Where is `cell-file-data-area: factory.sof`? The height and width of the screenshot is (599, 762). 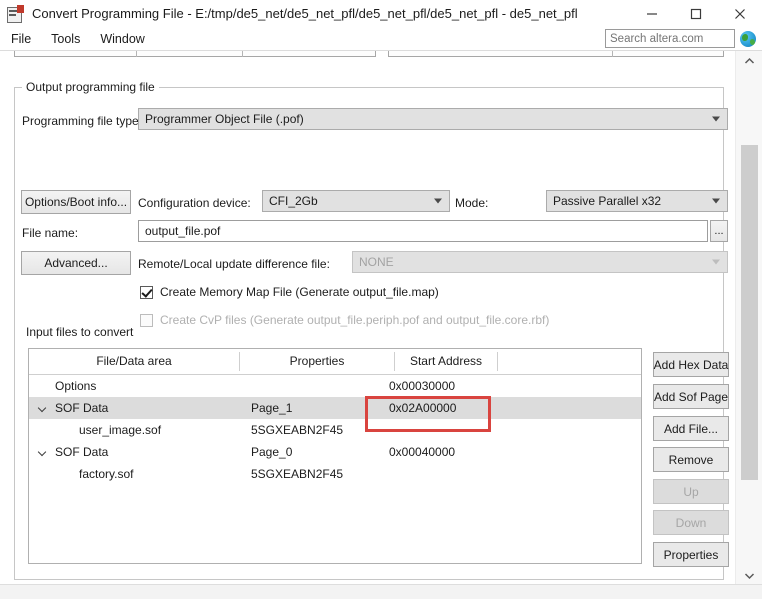 cell-file-data-area: factory.sof is located at coordinates (106, 474).